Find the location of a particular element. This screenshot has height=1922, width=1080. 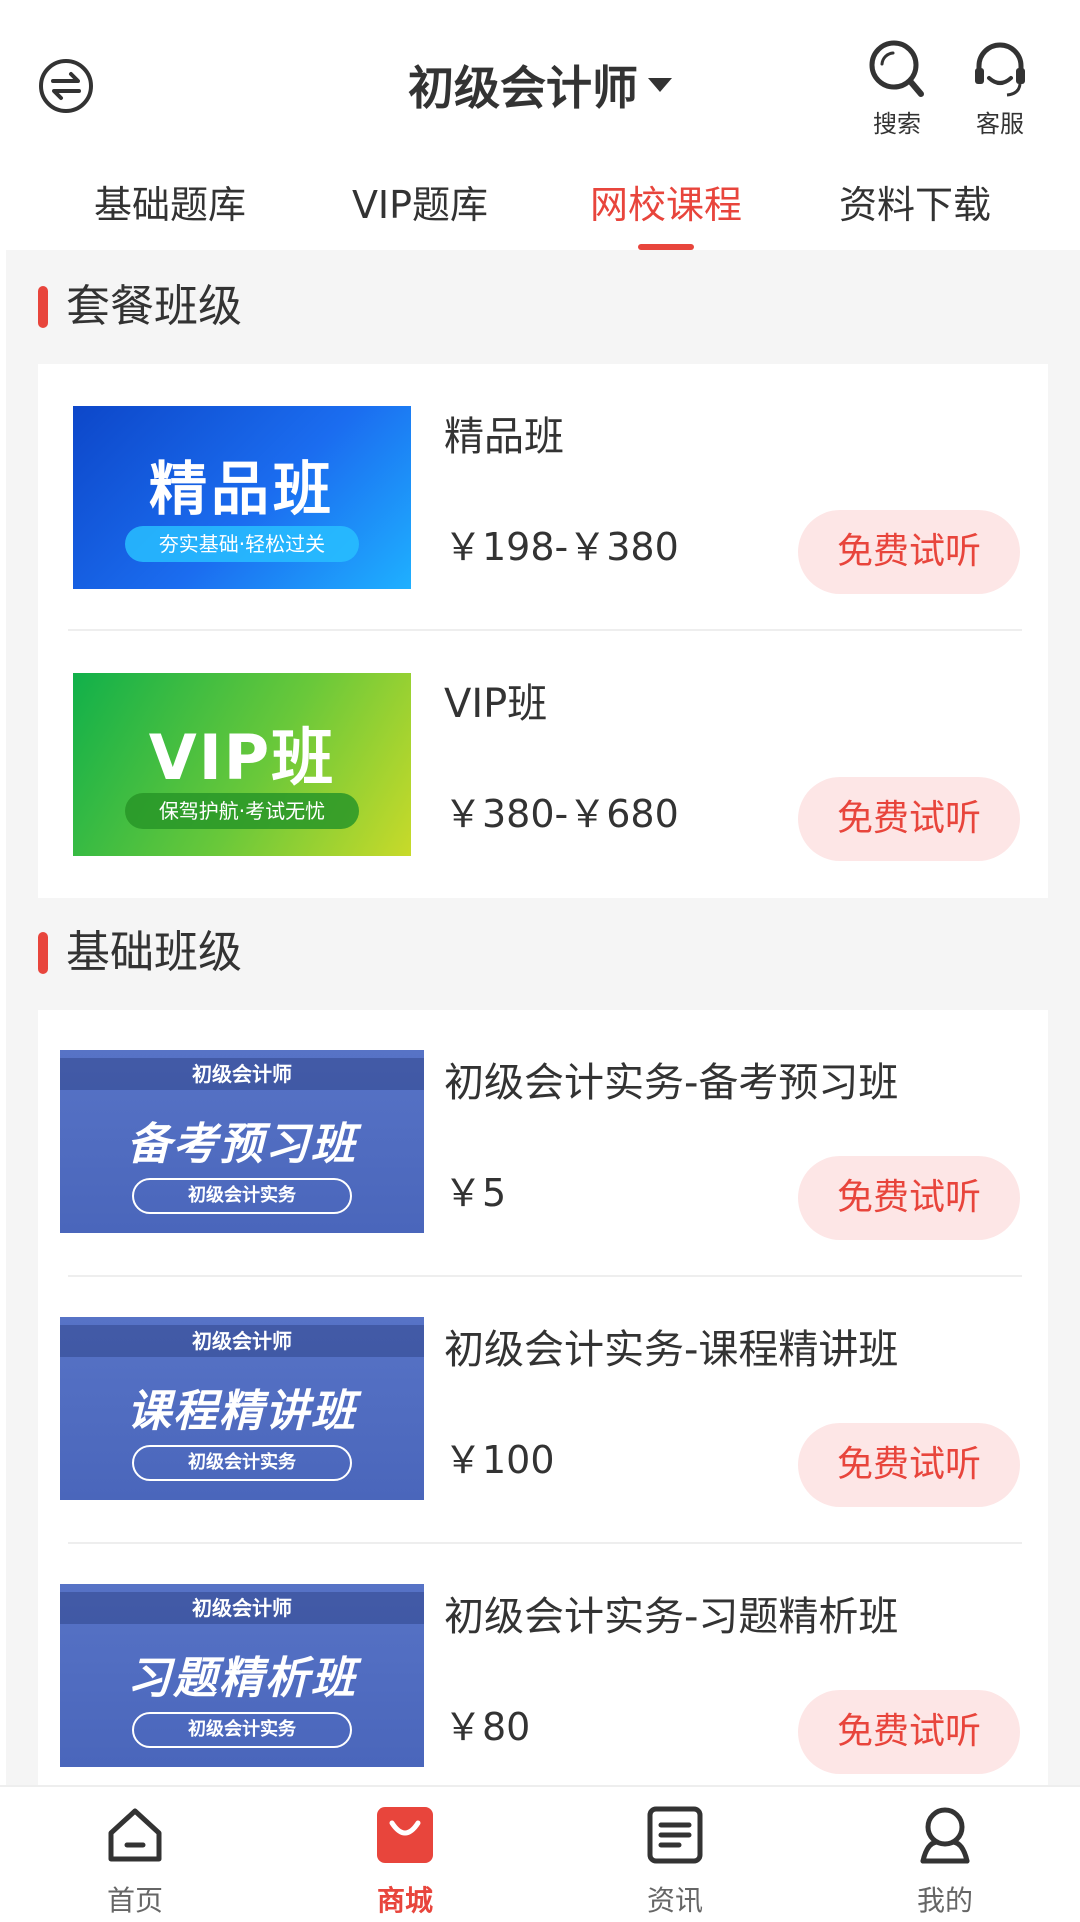

tab-online-courses: 网校课程 is located at coordinates (666, 210).